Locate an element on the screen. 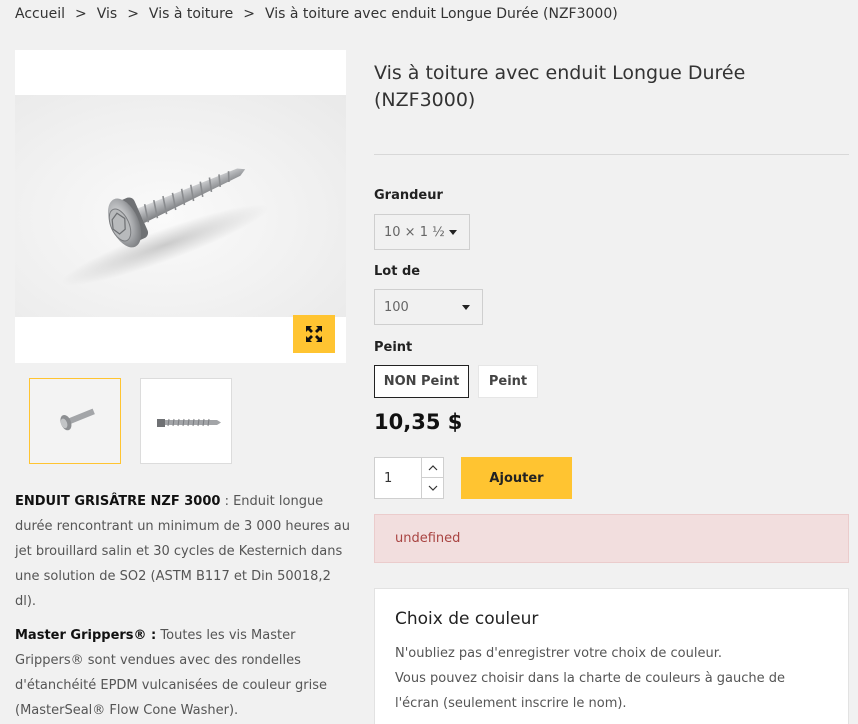 This screenshot has width=858, height=724. lot-label: Lot de is located at coordinates (397, 271).